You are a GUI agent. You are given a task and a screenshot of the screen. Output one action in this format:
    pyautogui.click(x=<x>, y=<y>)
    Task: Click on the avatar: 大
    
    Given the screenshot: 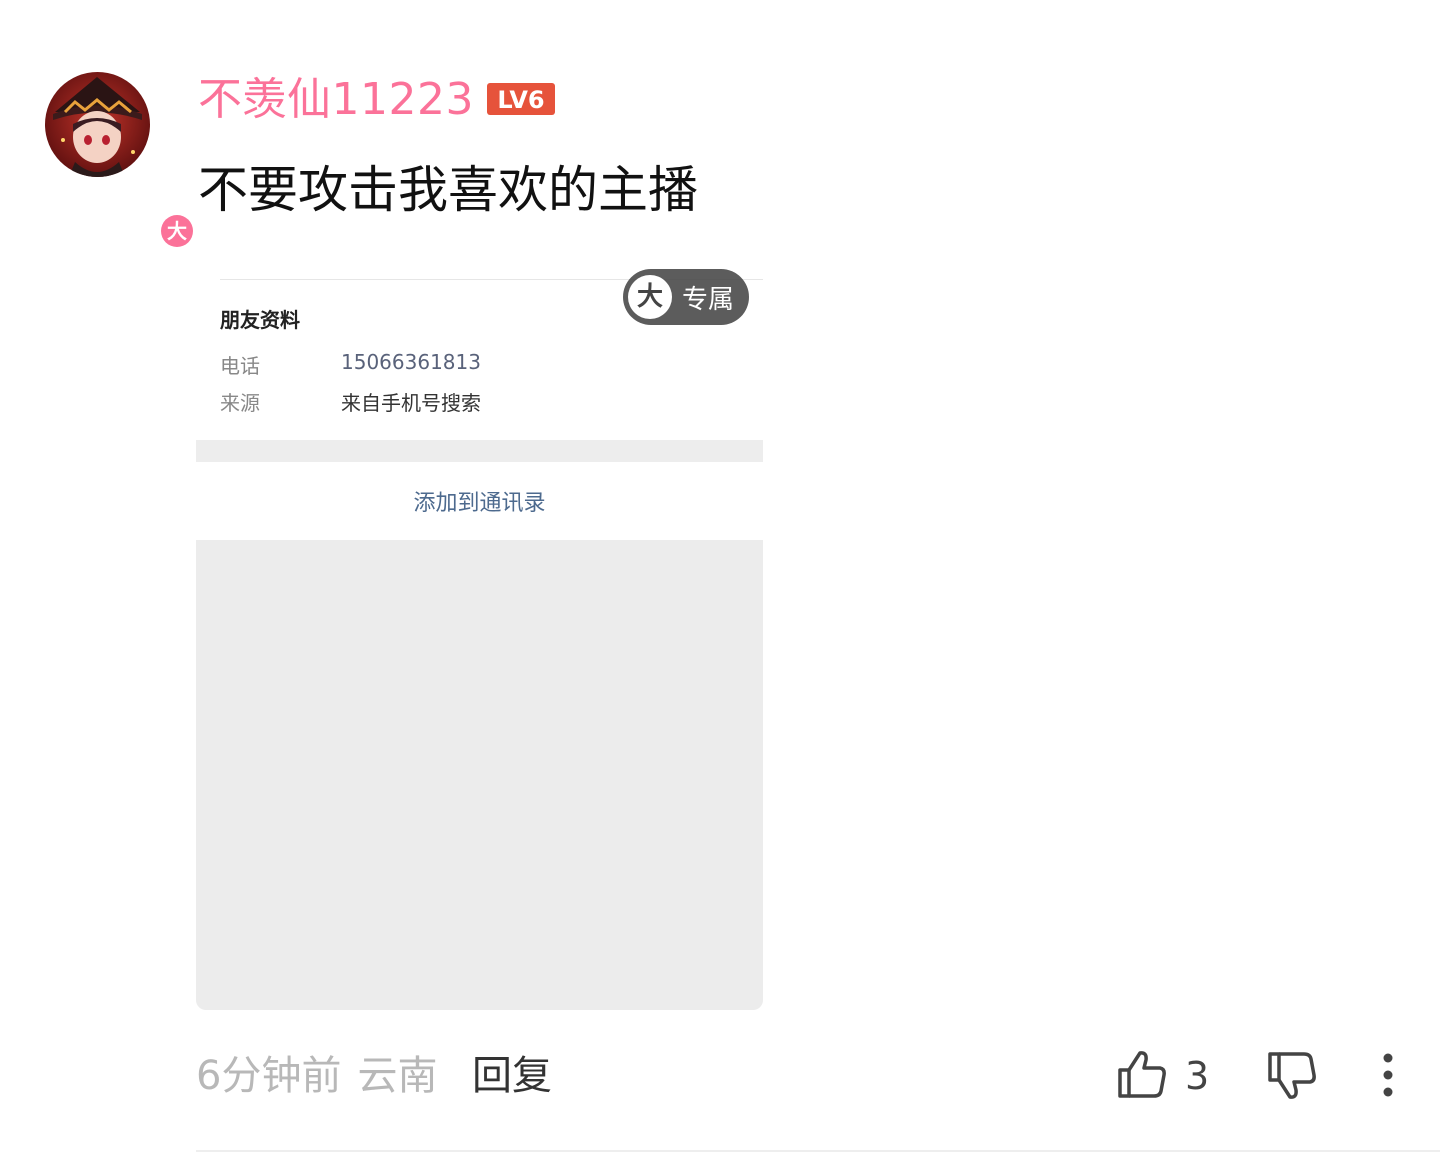 What is the action you would take?
    pyautogui.click(x=120, y=161)
    